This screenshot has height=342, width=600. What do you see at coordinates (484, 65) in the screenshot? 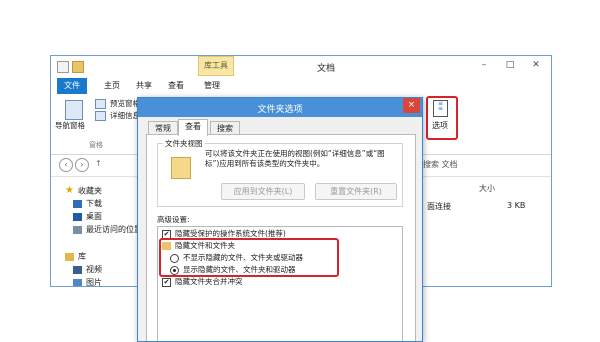
I see `minimize-button: –` at bounding box center [484, 65].